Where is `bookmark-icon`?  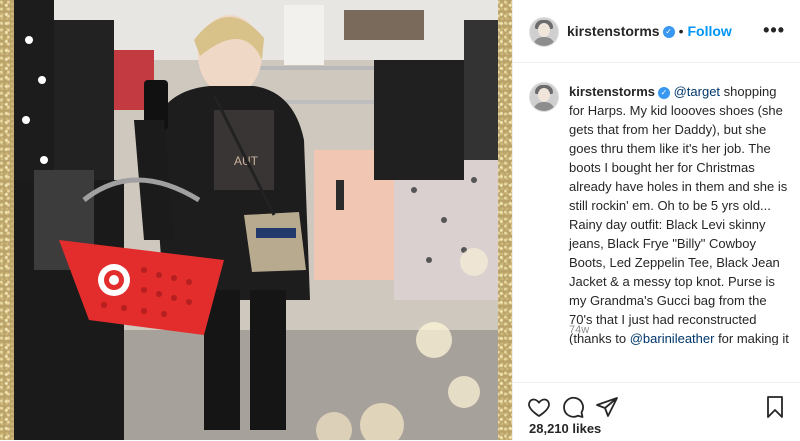
bookmark-icon is located at coordinates (775, 407).